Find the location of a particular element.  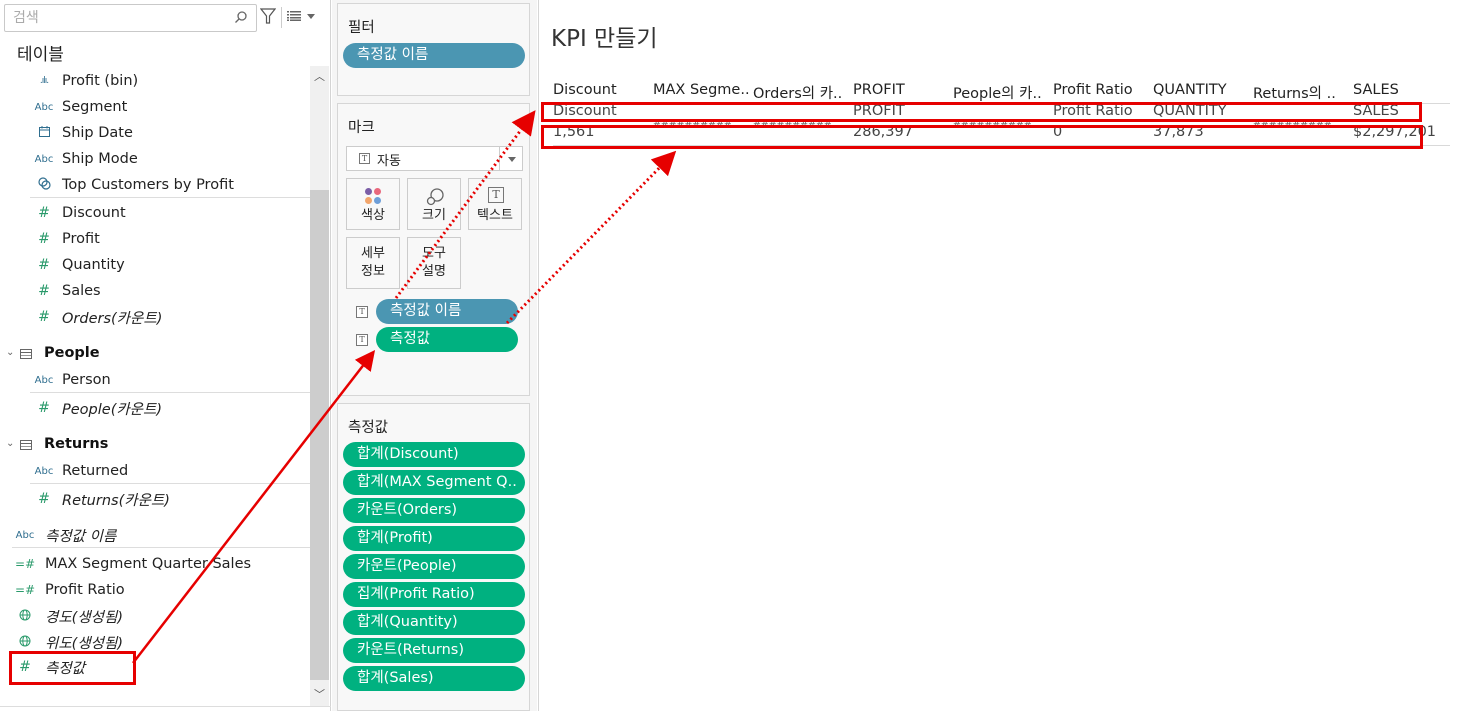

field-quantity: # Quantity is located at coordinates (155, 265).